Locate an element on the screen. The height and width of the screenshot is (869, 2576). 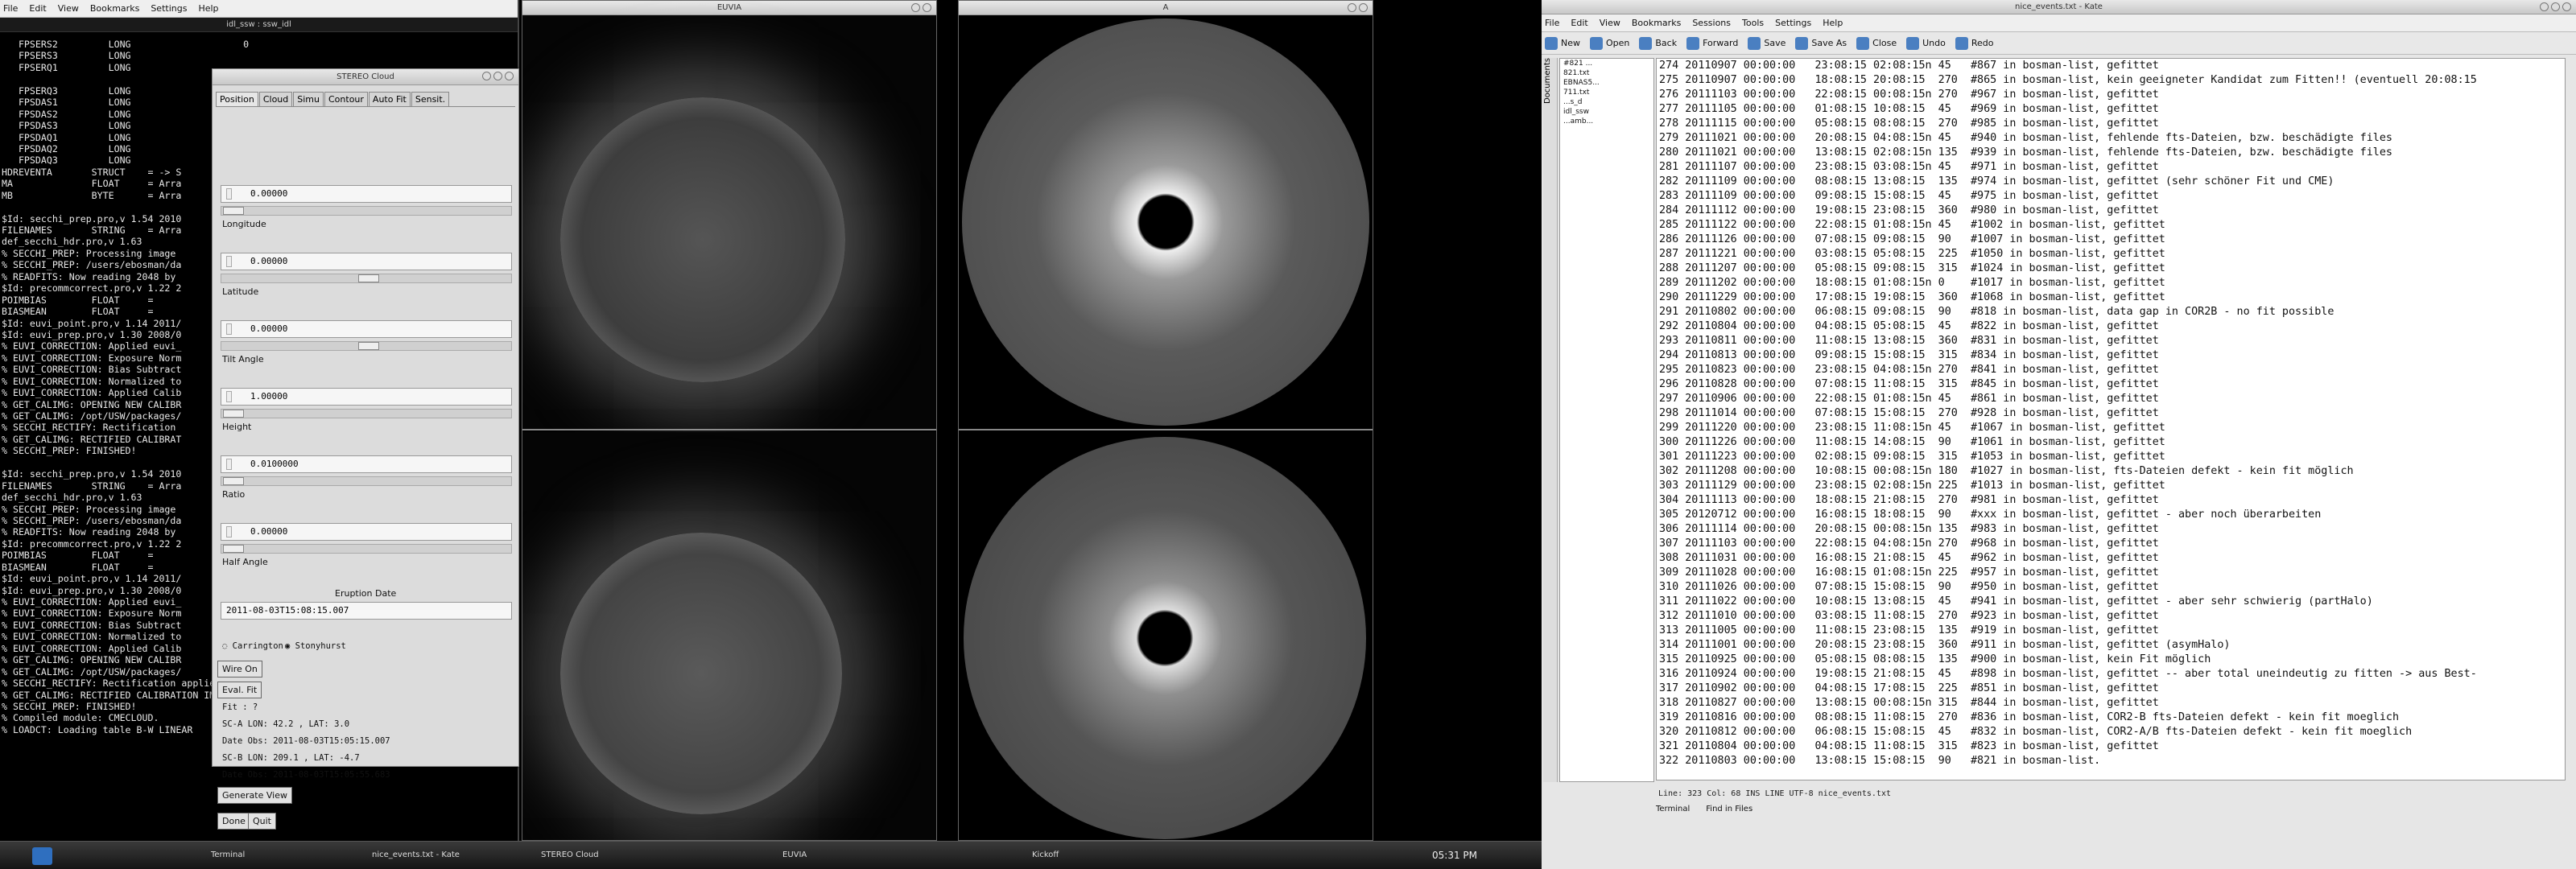
toolbar-redo-button: Redo is located at coordinates (1974, 43).